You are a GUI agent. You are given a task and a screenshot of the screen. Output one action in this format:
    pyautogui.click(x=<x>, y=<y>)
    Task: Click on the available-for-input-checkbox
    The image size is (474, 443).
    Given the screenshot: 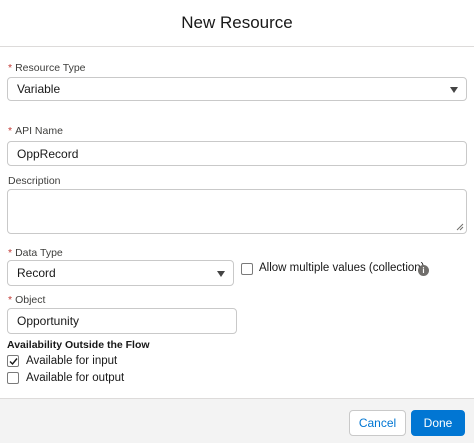 What is the action you would take?
    pyautogui.click(x=13, y=361)
    